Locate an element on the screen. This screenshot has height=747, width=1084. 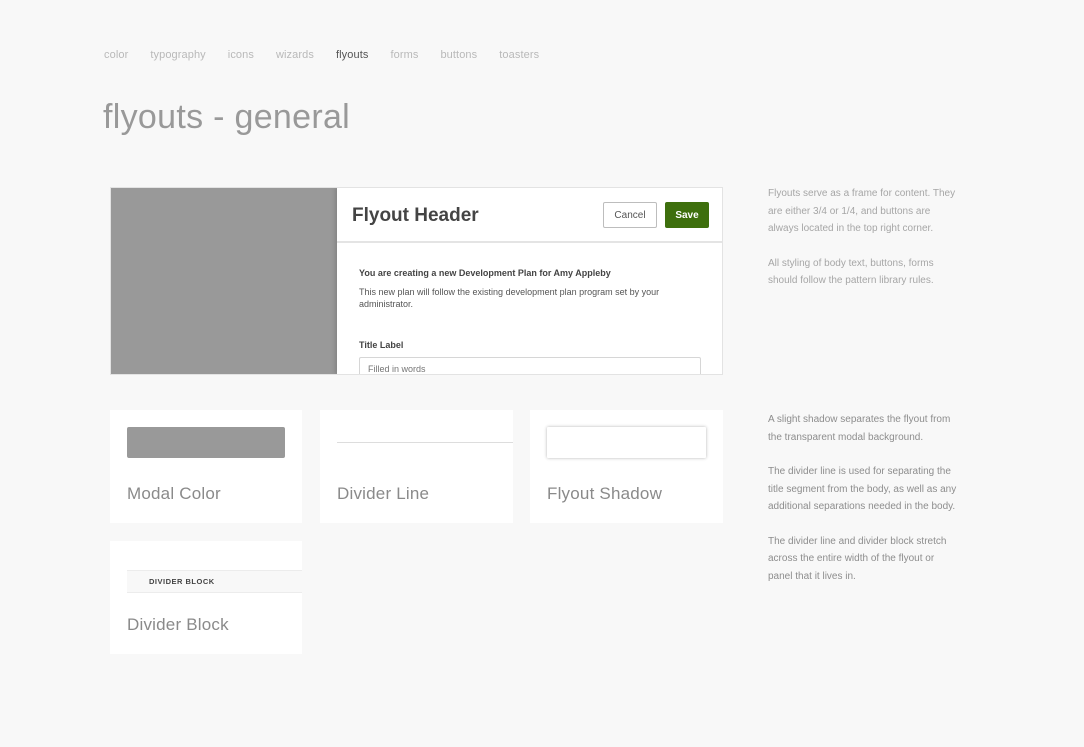
cancel-button: Cancel is located at coordinates (630, 215).